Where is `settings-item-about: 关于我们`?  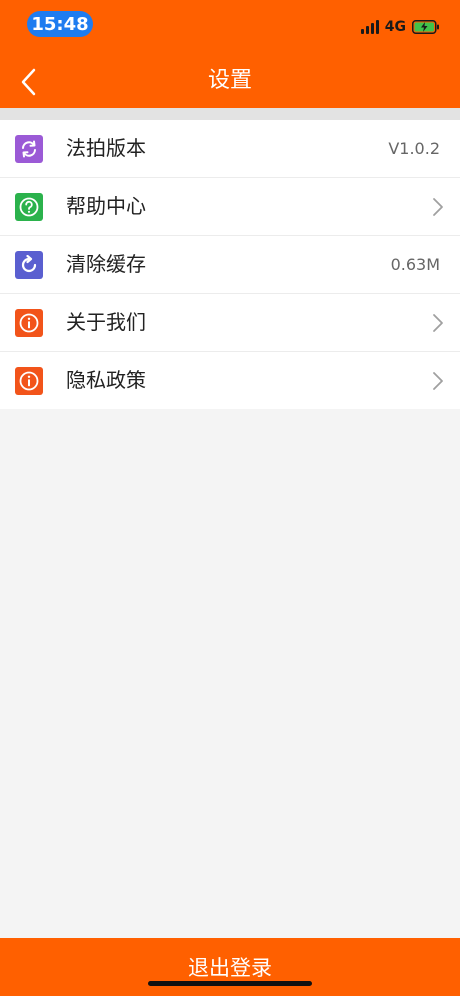
settings-item-about: 关于我们 is located at coordinates (230, 323).